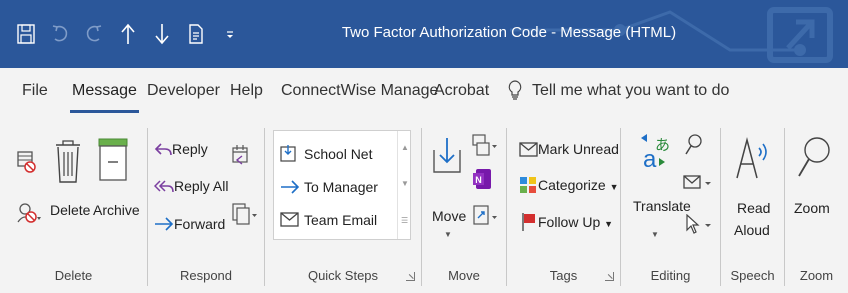  Describe the element at coordinates (485, 146) in the screenshot. I see `rules-icon` at that location.